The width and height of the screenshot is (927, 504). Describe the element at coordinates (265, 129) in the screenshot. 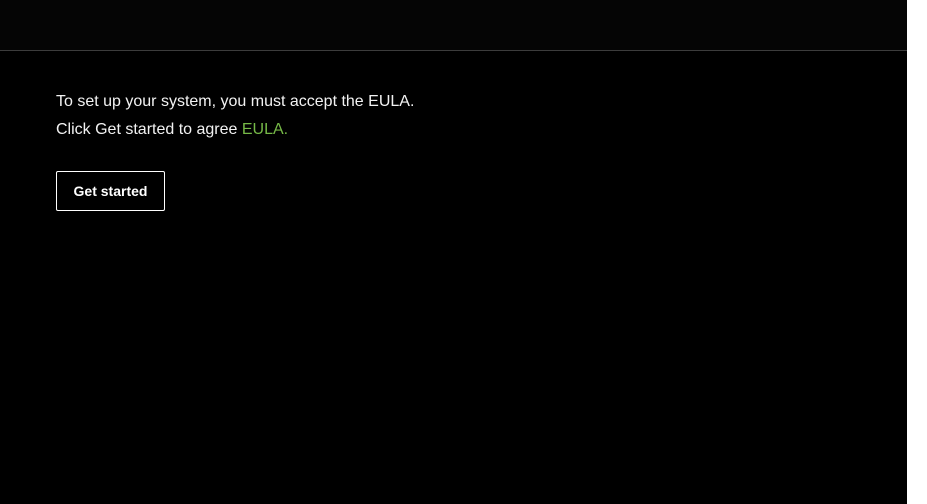

I see `eula-link: EULA.` at that location.